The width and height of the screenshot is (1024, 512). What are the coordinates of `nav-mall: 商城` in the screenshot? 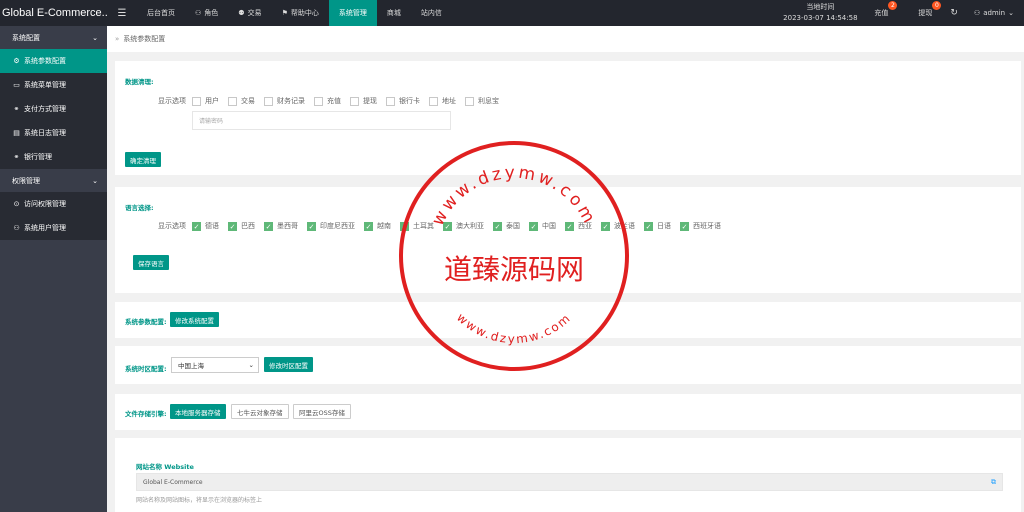 It's located at (394, 13).